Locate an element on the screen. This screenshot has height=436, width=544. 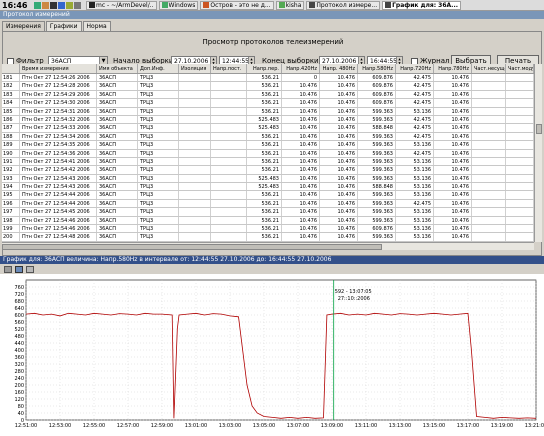
table-cell: 36АСП is located at coordinates (117, 195).